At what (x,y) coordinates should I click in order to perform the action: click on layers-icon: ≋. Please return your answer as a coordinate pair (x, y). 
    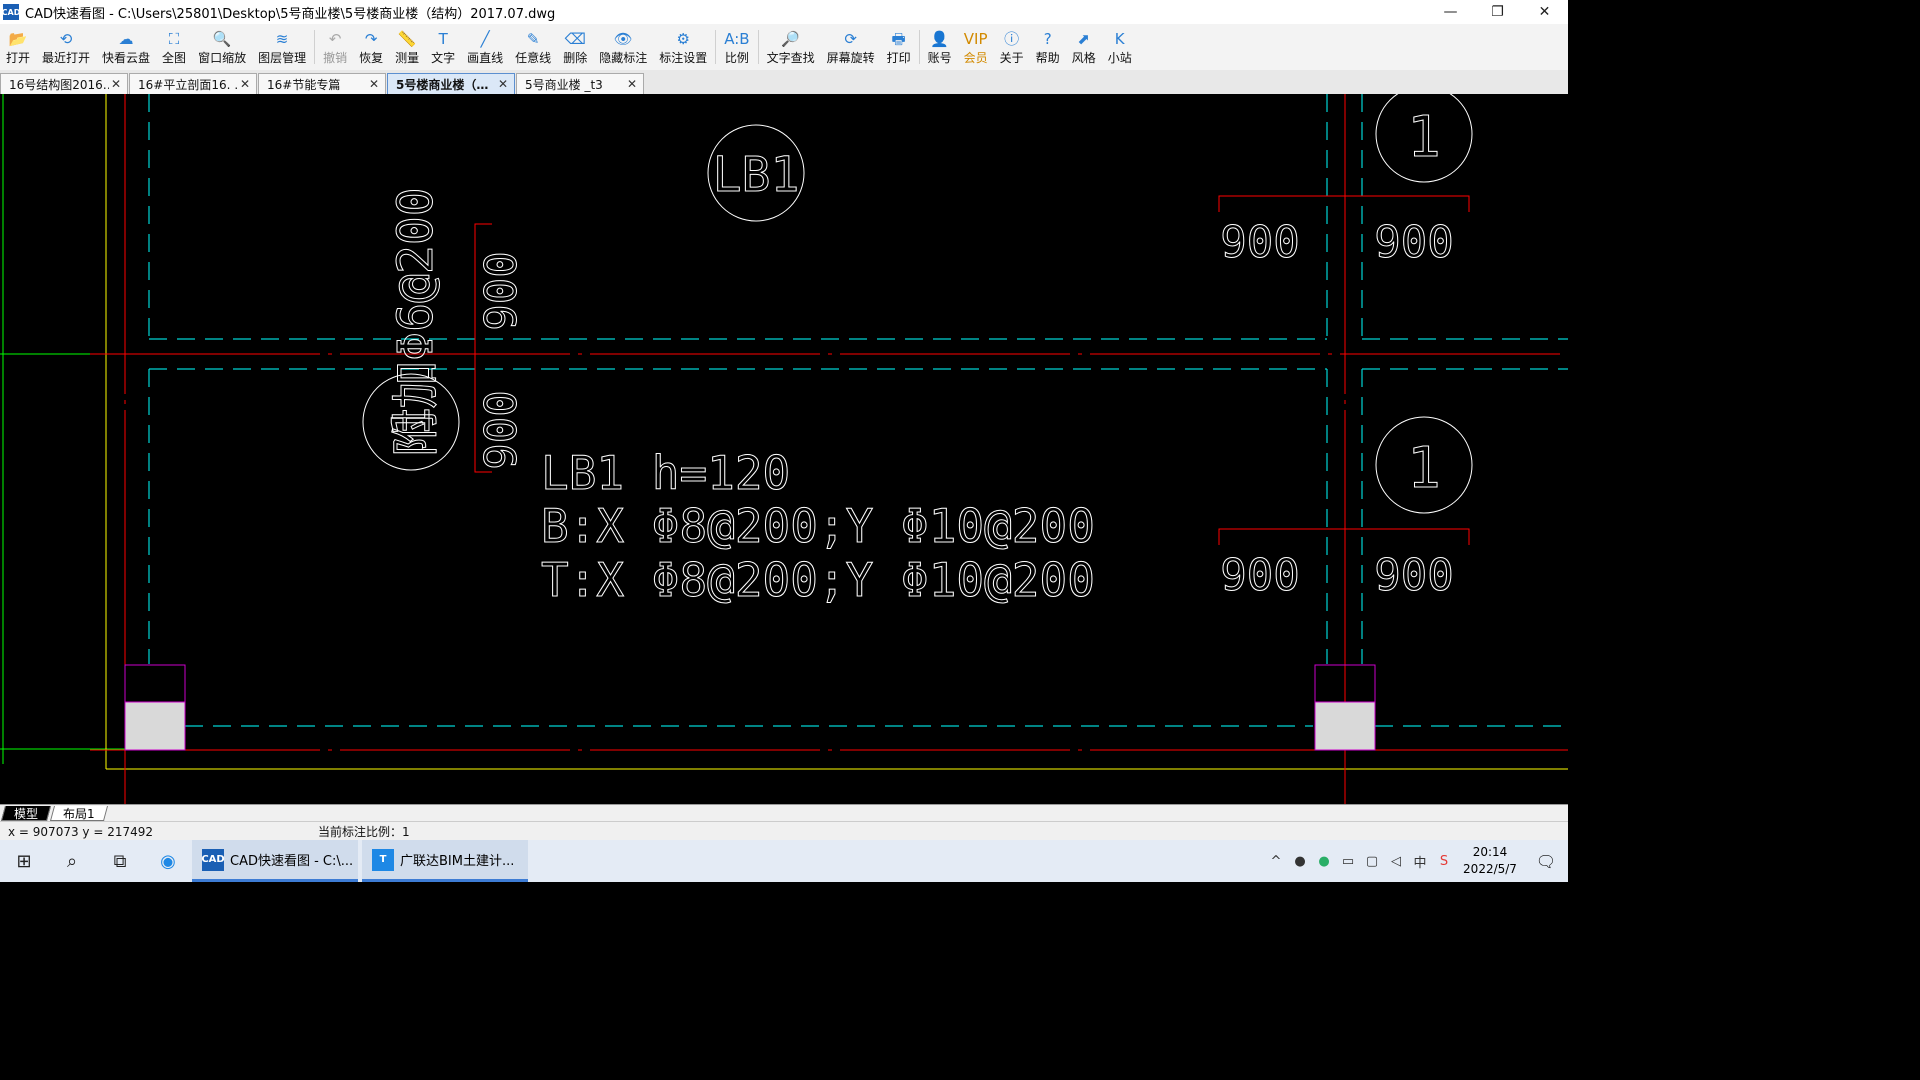
    Looking at the image, I should click on (282, 38).